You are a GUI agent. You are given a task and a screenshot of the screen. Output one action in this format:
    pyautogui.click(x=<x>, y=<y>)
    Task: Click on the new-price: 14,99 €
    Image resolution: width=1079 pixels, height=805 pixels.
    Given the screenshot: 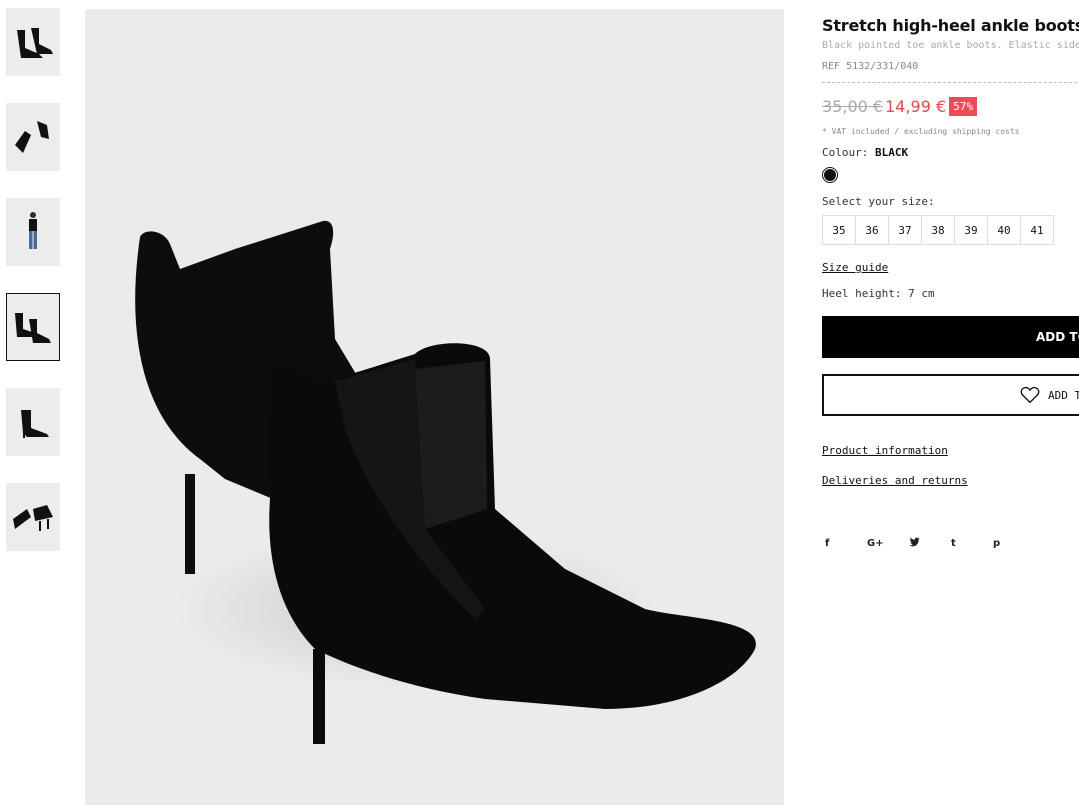 What is the action you would take?
    pyautogui.click(x=916, y=106)
    